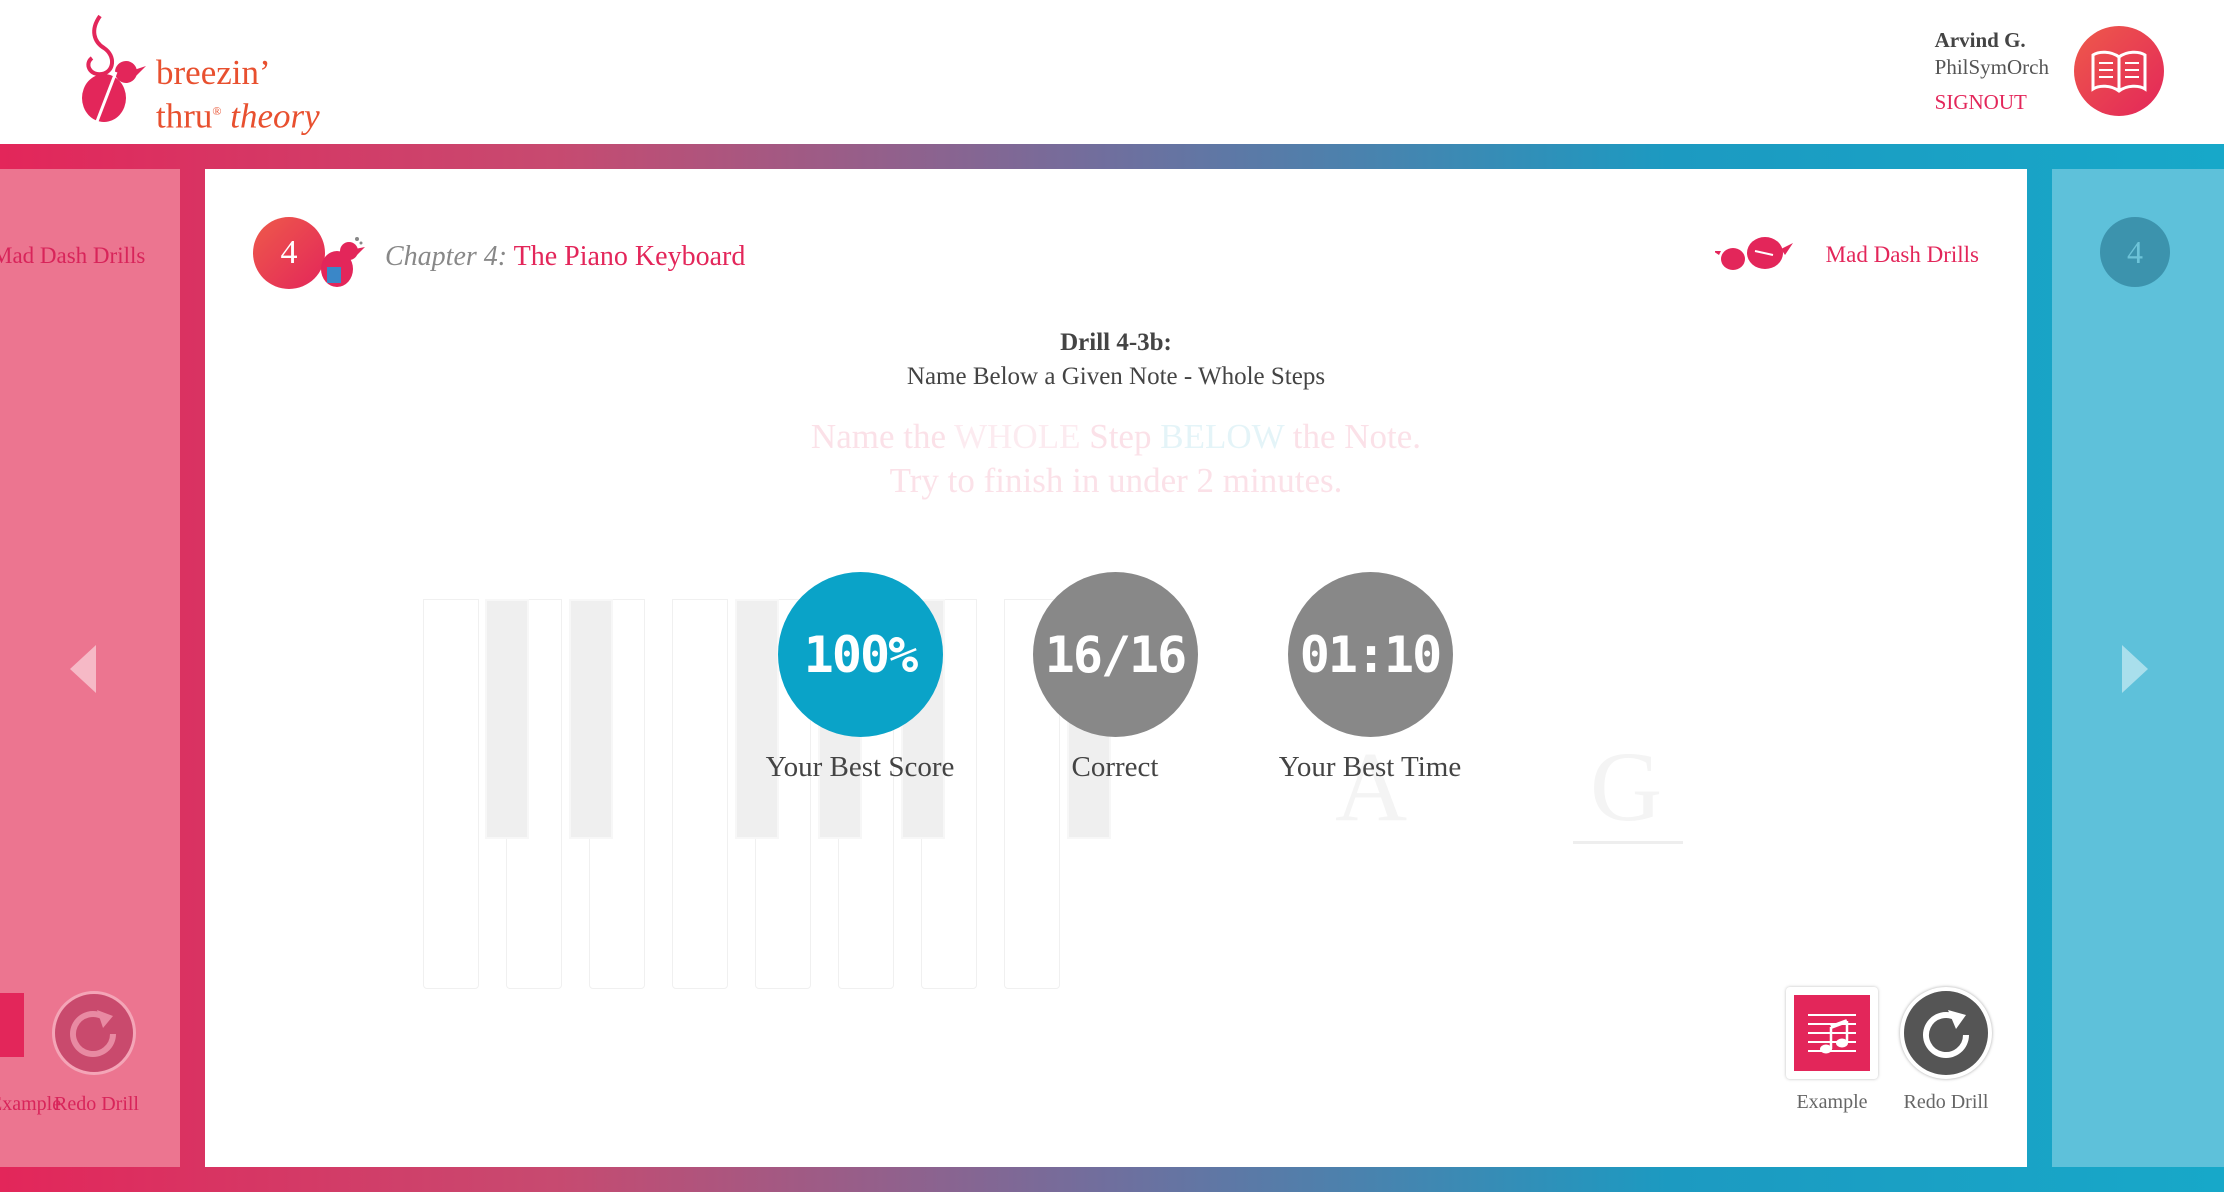 Image resolution: width=2224 pixels, height=1192 pixels. What do you see at coordinates (343, 262) in the screenshot?
I see `bird-icon` at bounding box center [343, 262].